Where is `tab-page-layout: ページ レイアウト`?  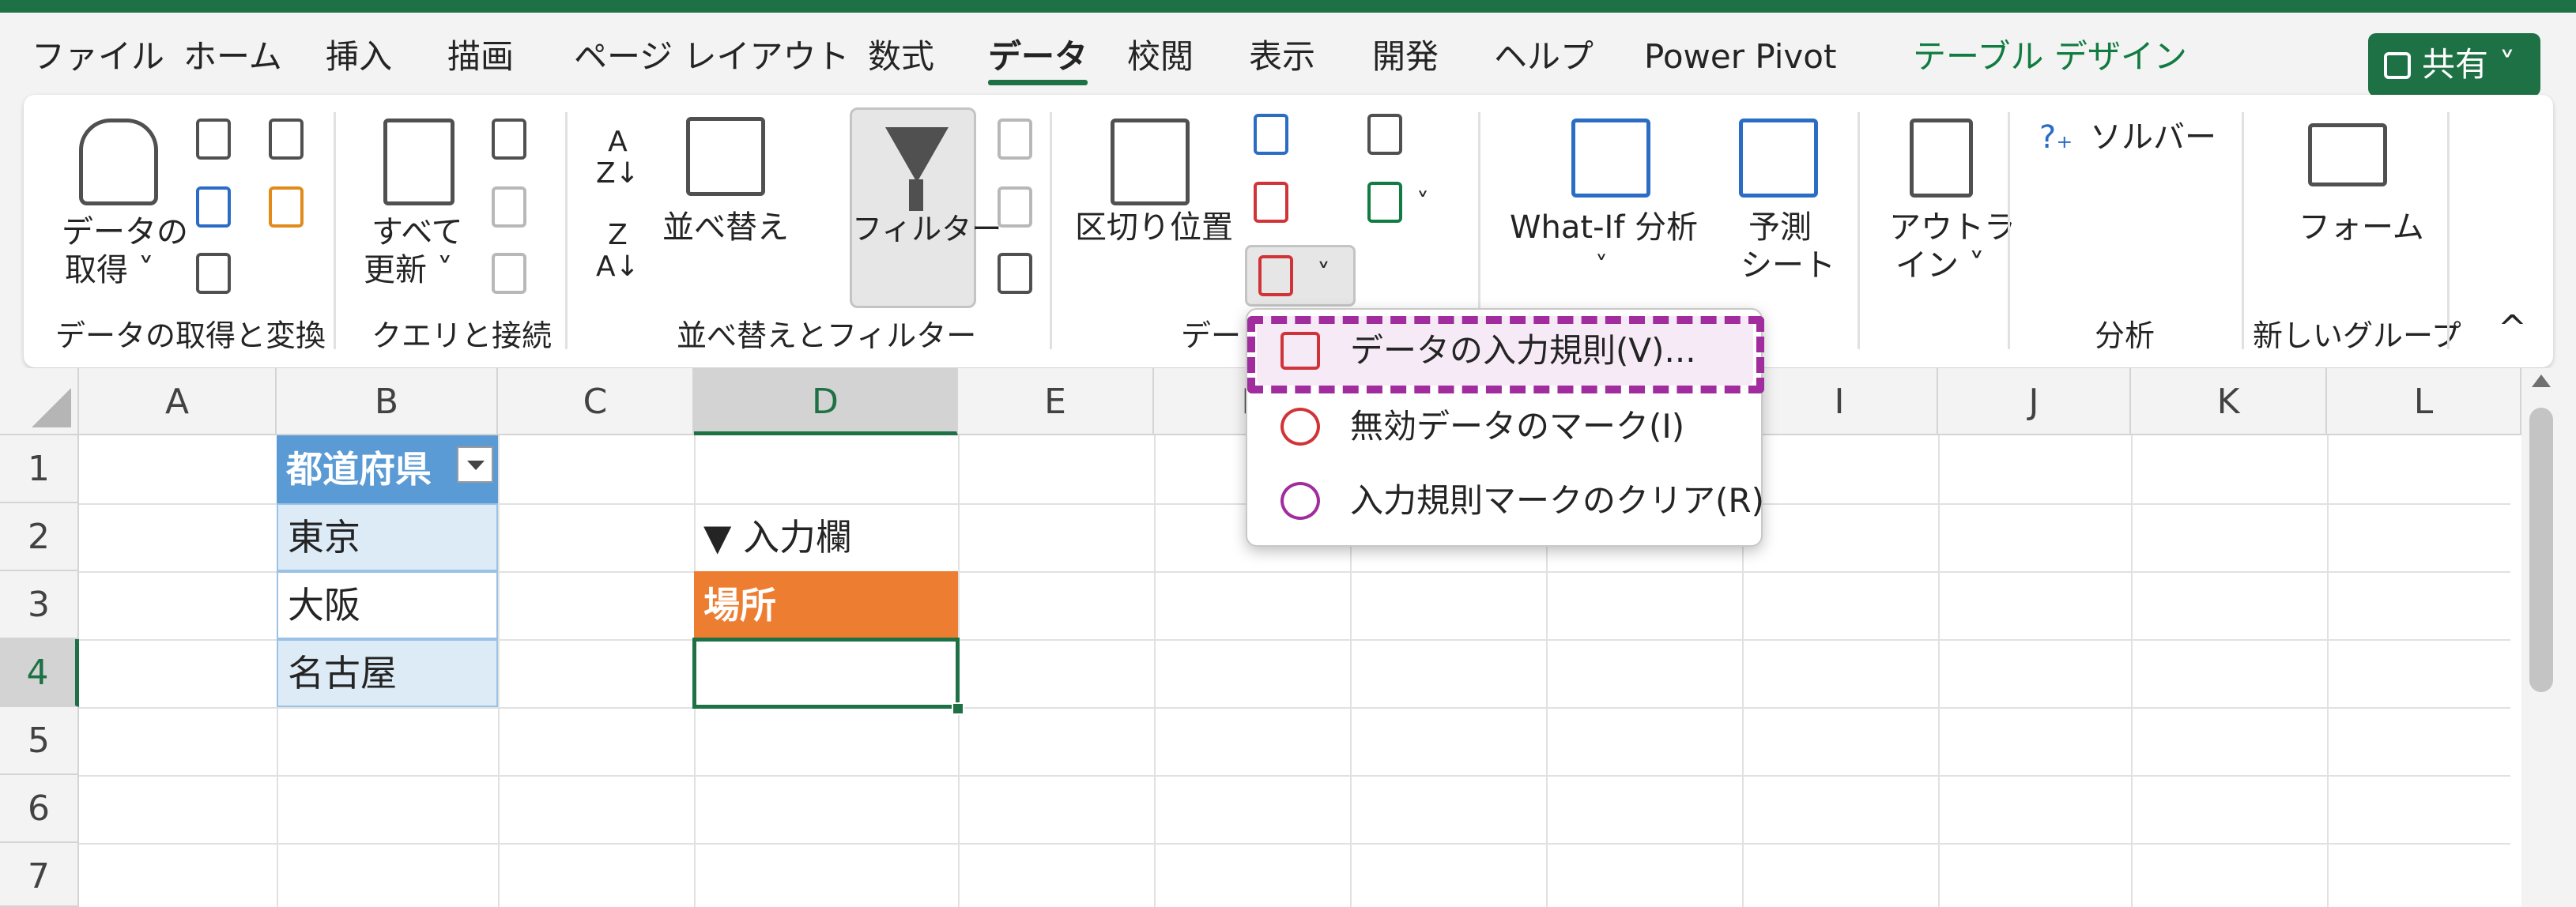 tab-page-layout: ページ レイアウト is located at coordinates (712, 57).